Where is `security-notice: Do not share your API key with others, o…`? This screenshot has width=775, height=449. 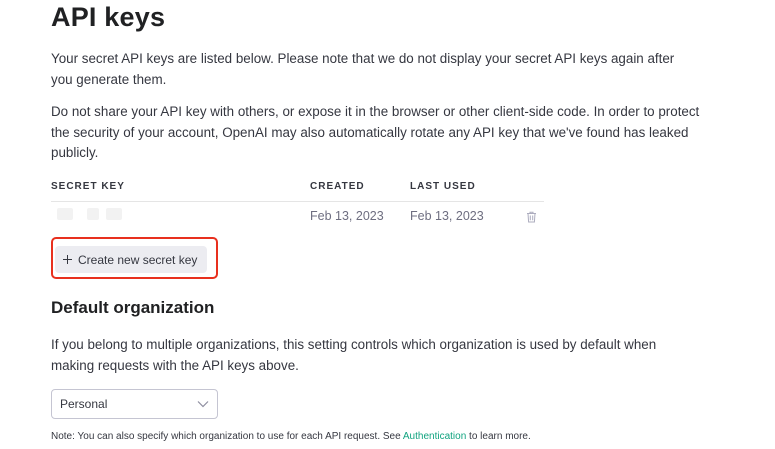
security-notice: Do not share your API key with others, o… is located at coordinates (375, 132).